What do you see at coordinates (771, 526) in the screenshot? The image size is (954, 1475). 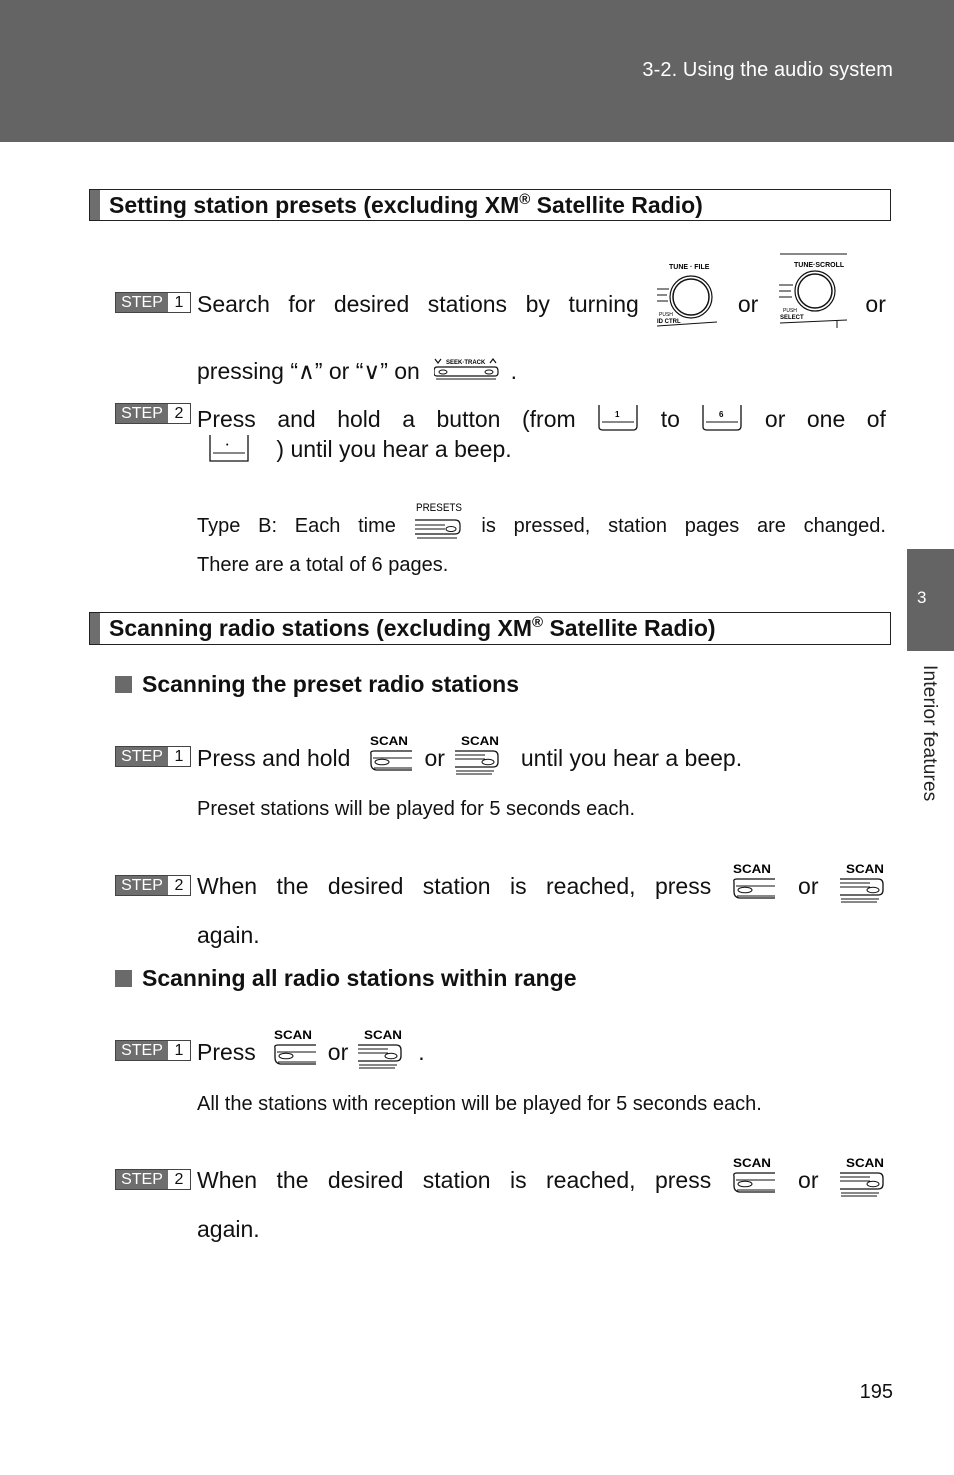 I see `word: are` at bounding box center [771, 526].